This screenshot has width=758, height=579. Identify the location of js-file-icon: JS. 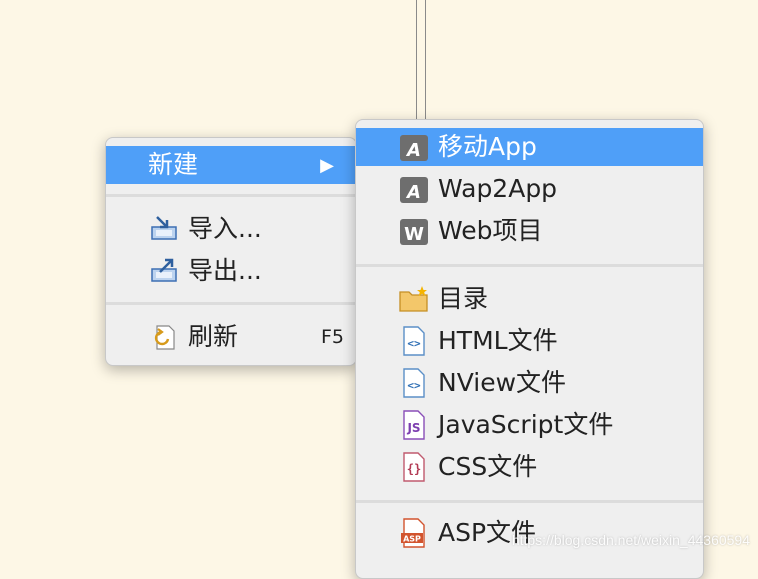
(414, 425).